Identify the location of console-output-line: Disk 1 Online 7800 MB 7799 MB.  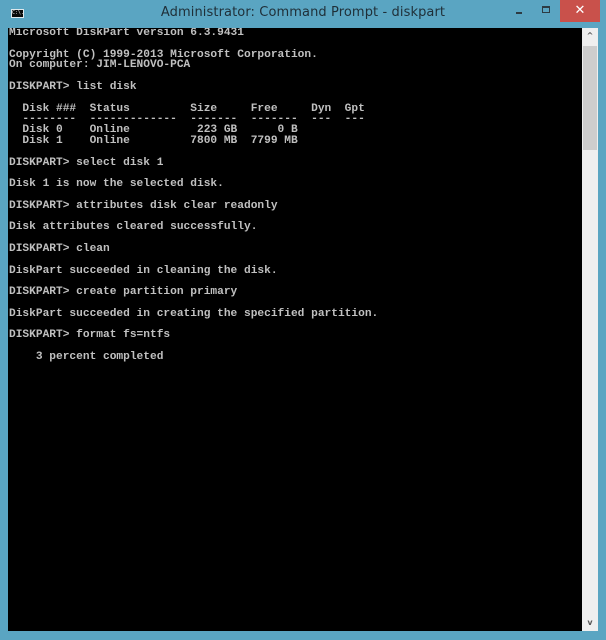
(153, 140).